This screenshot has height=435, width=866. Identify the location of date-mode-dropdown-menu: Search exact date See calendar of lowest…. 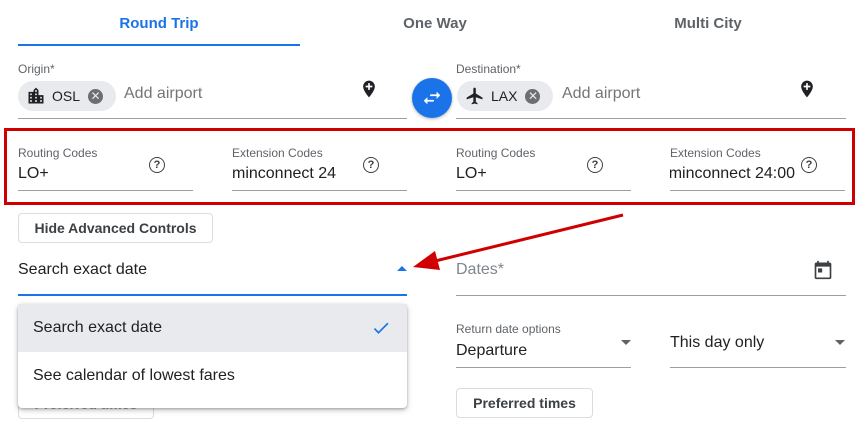
(212, 356).